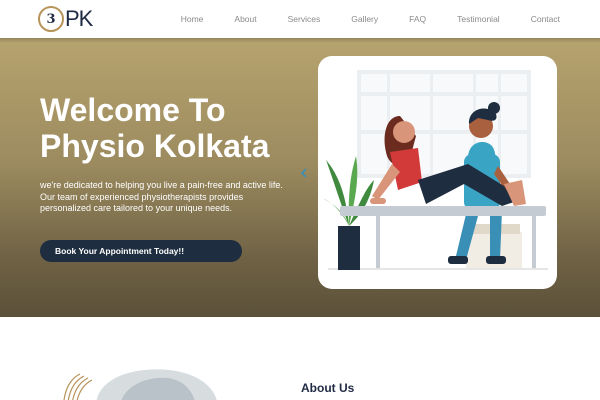 The image size is (600, 400). What do you see at coordinates (328, 388) in the screenshot?
I see `about-title: About Us` at bounding box center [328, 388].